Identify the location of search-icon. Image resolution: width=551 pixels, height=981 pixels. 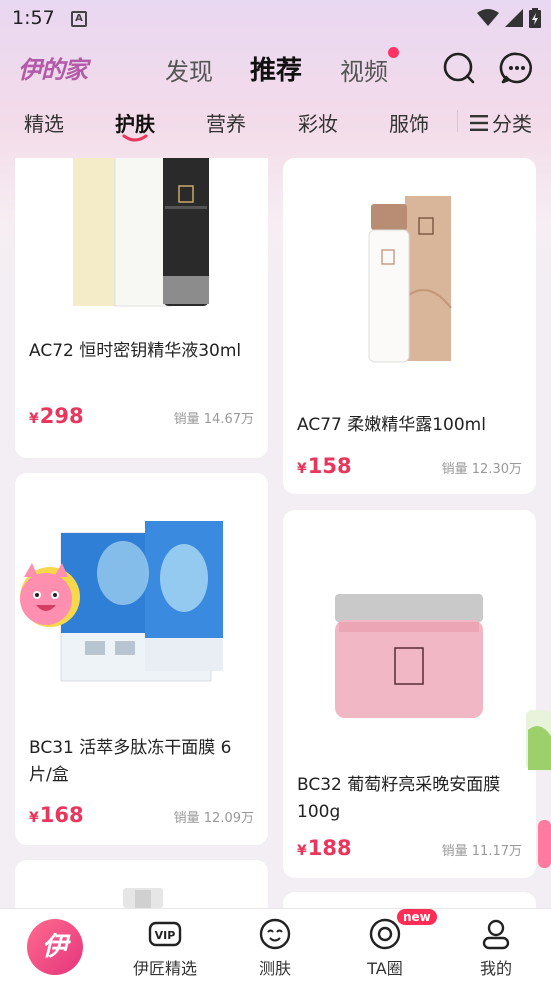
(459, 68).